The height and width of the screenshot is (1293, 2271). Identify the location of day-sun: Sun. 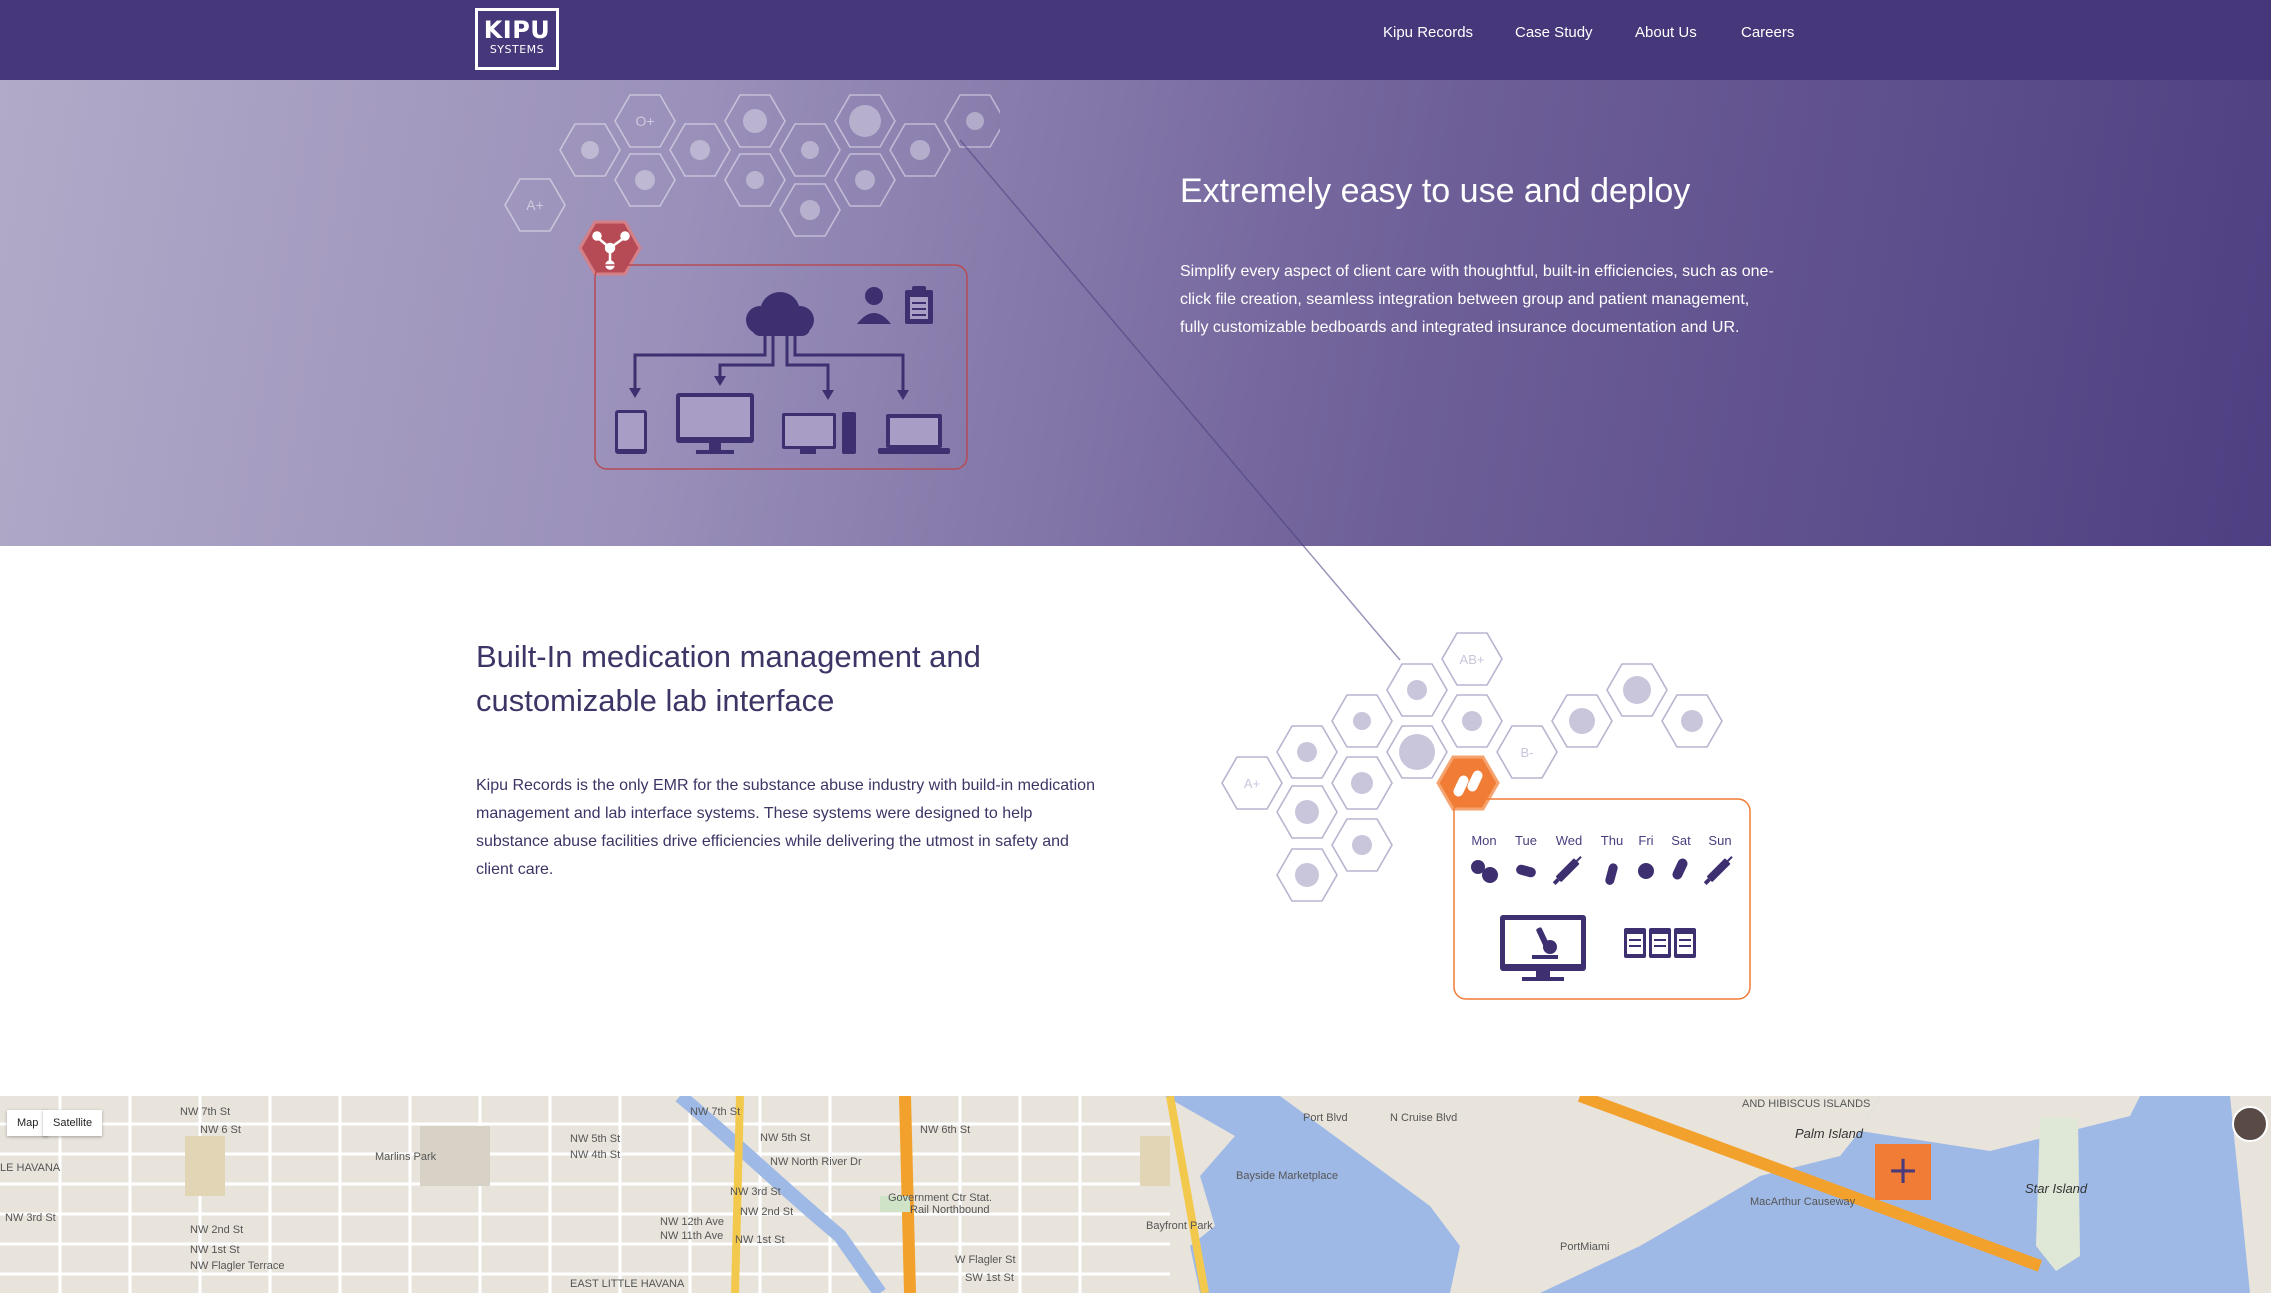
(1719, 840).